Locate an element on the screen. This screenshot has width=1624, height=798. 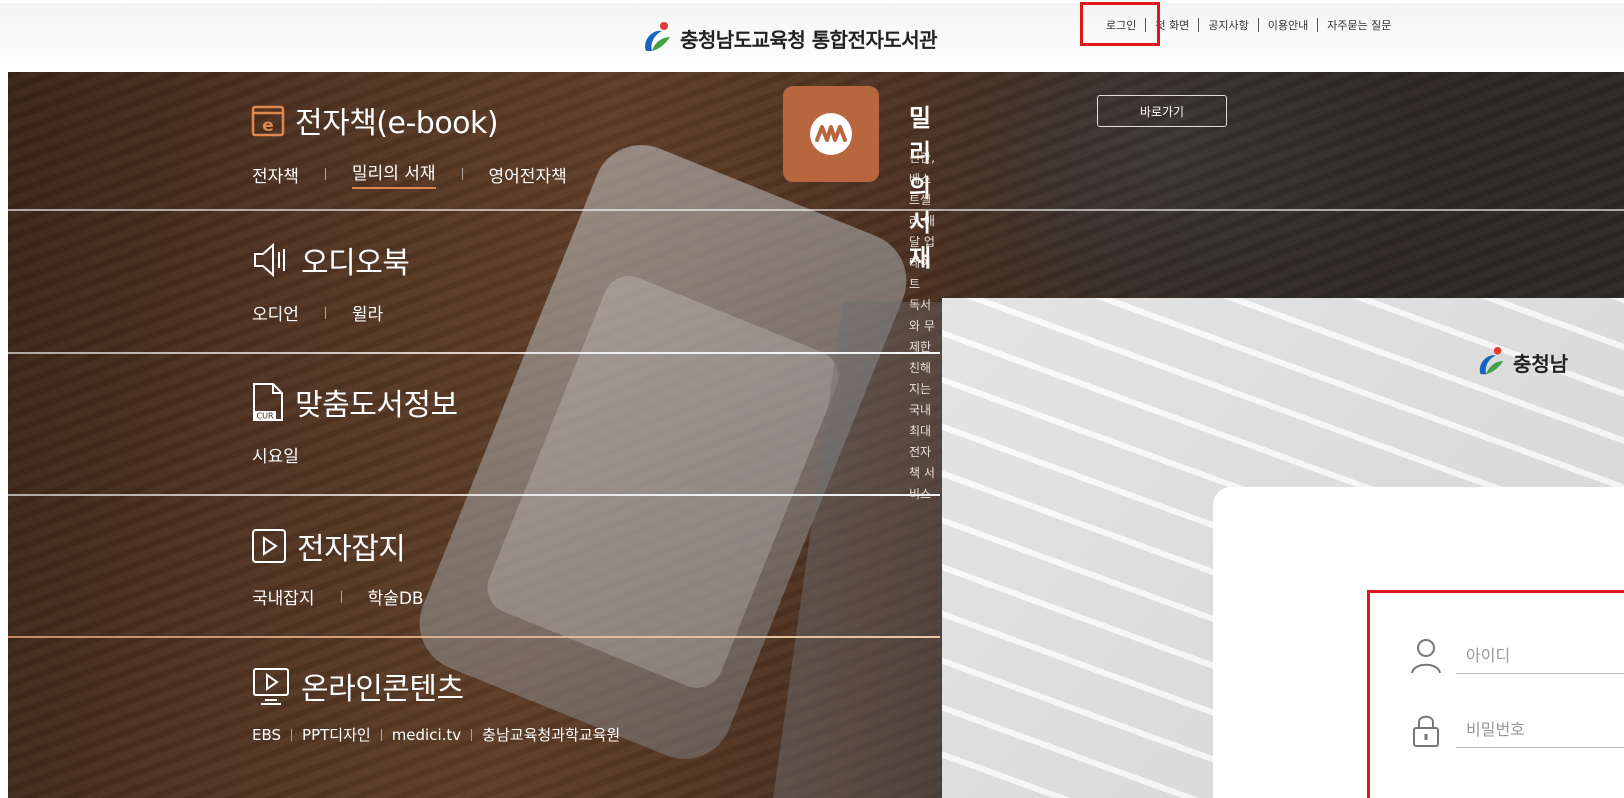
millie-go-button: 바로가기 is located at coordinates (1162, 111).